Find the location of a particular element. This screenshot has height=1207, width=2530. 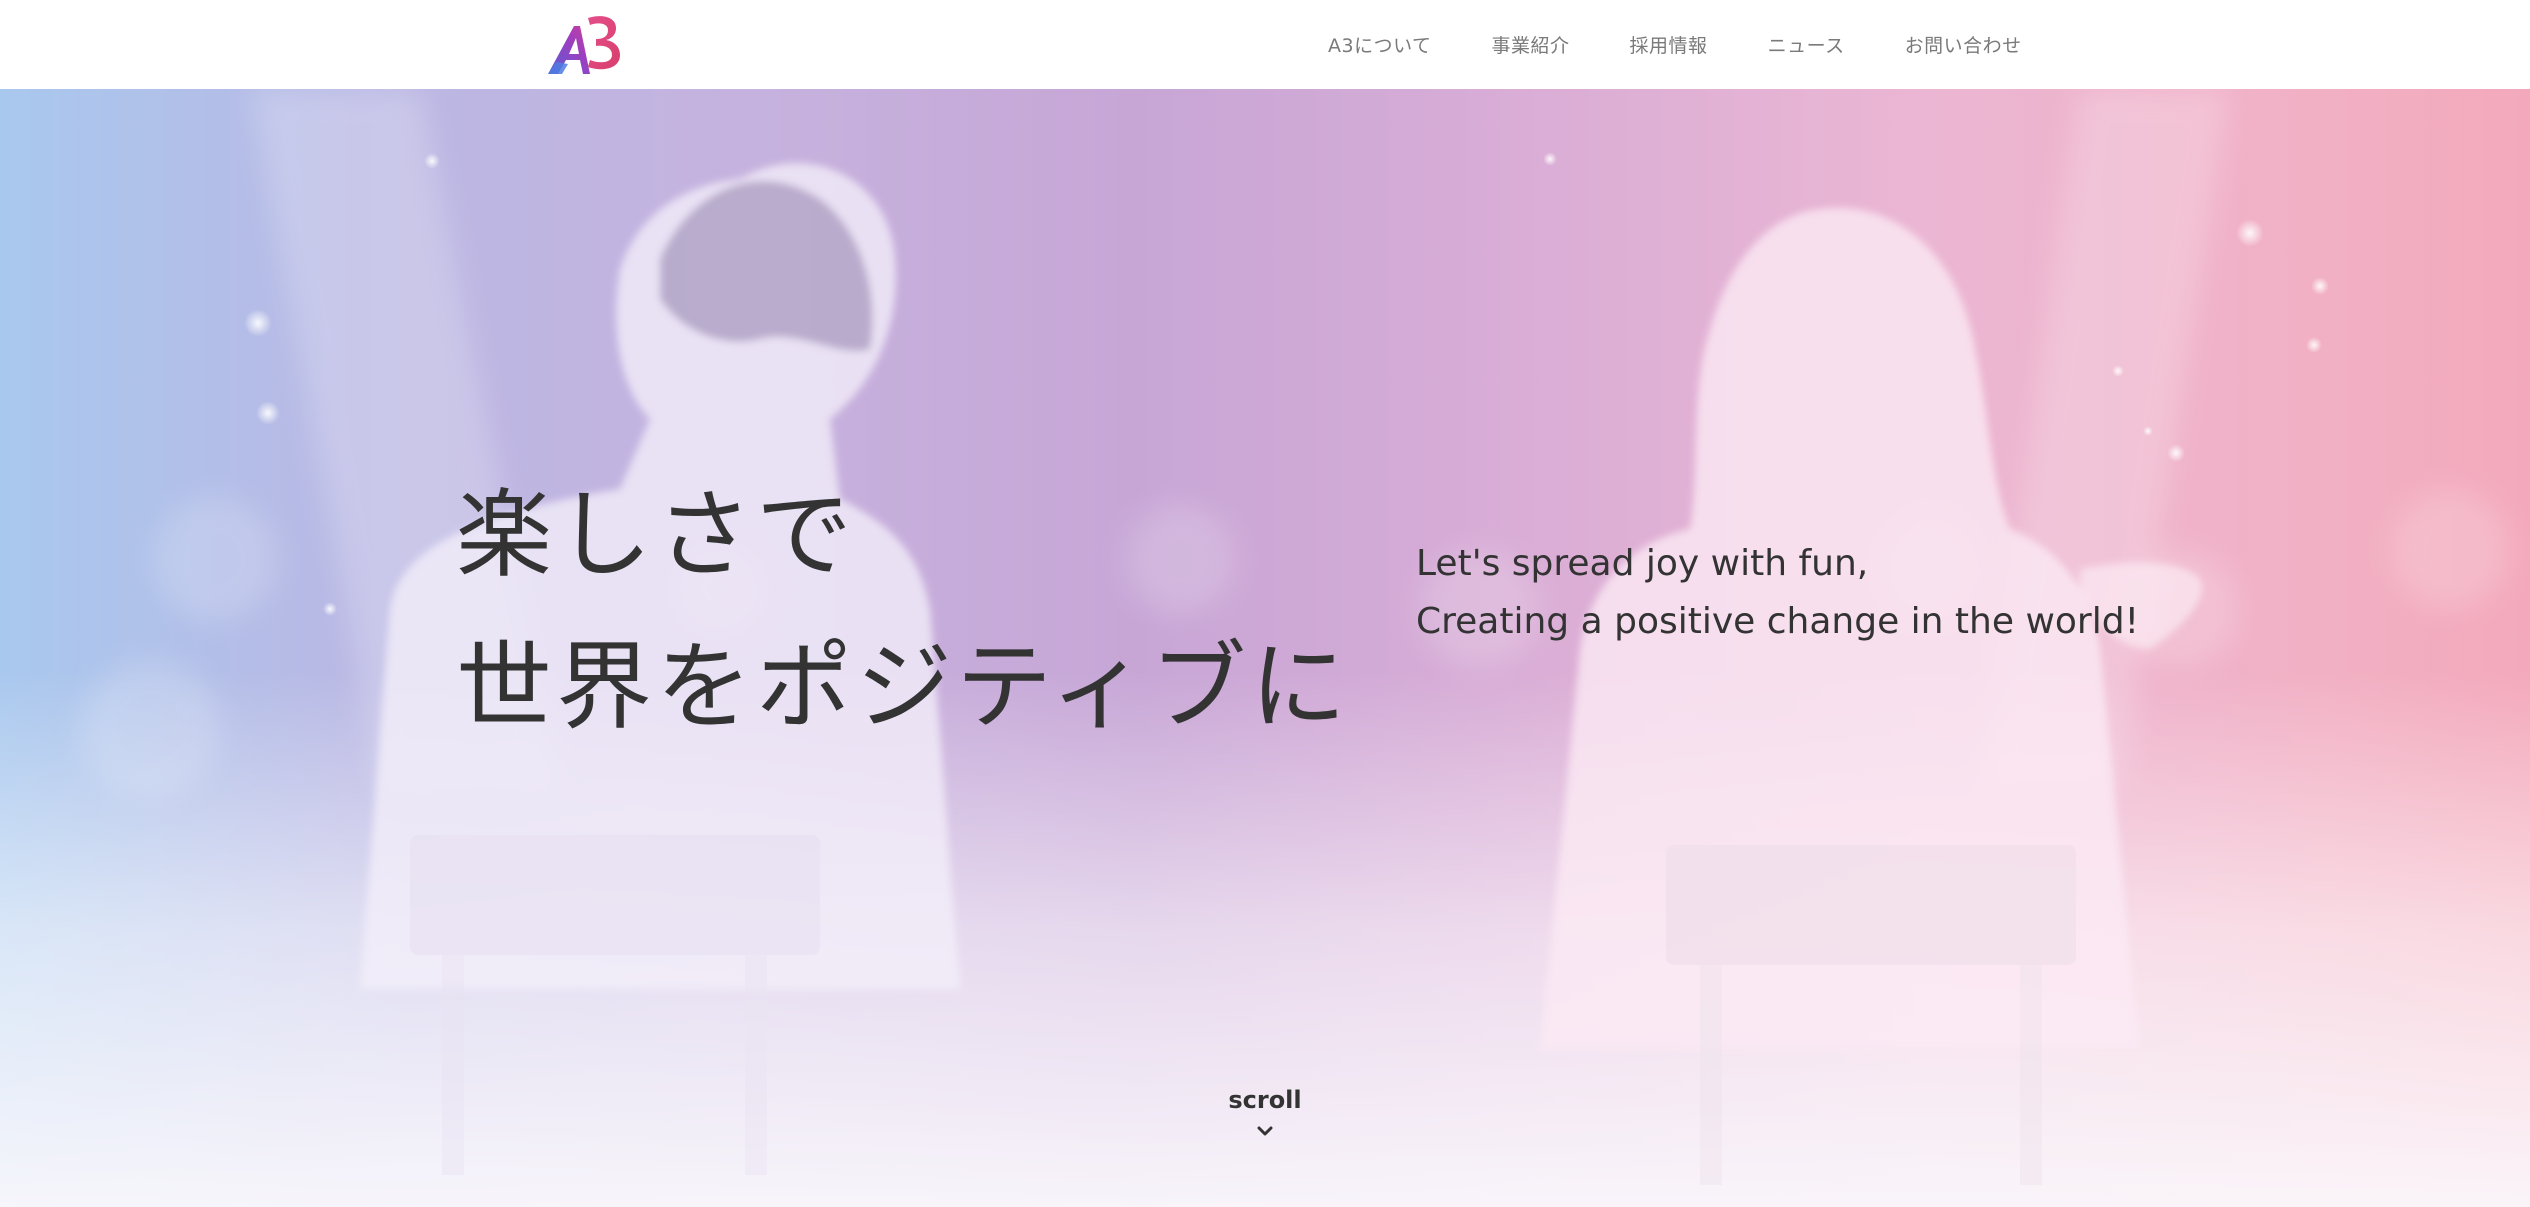

hero-tagline-line2: Creating a positive change in the world! is located at coordinates (1778, 621).